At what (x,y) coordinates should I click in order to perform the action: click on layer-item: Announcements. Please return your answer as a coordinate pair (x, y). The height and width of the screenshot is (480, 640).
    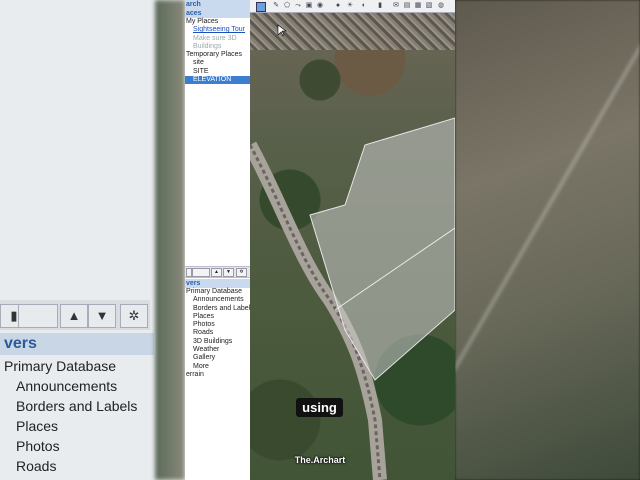
    Looking at the image, I should click on (217, 300).